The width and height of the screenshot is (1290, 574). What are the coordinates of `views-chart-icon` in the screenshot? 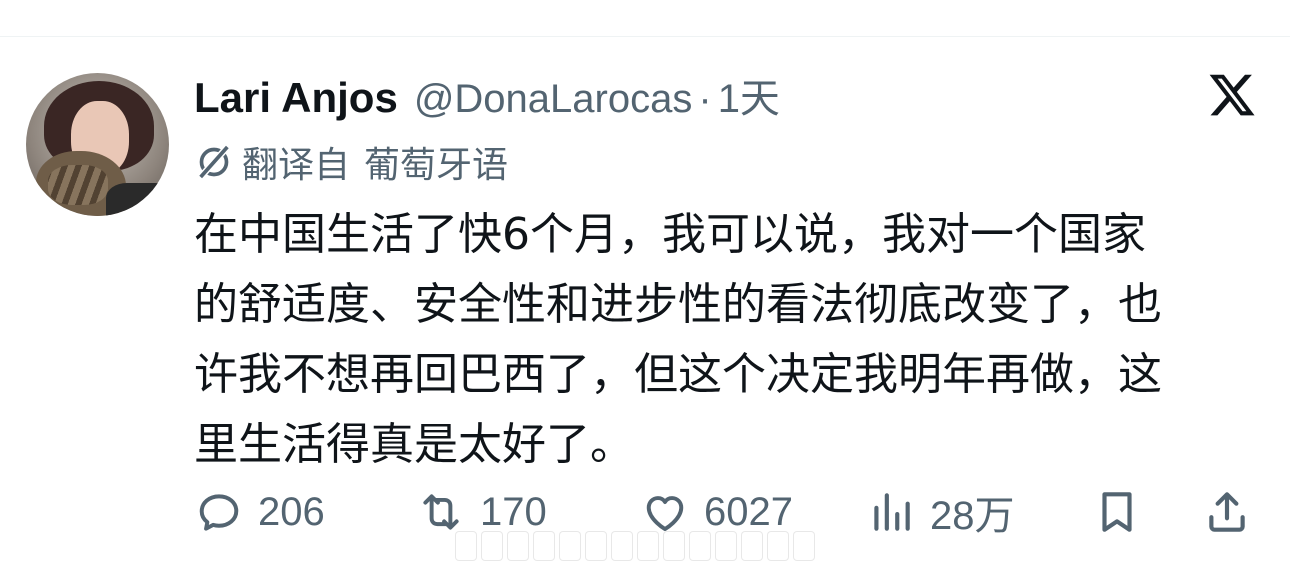 It's located at (892, 512).